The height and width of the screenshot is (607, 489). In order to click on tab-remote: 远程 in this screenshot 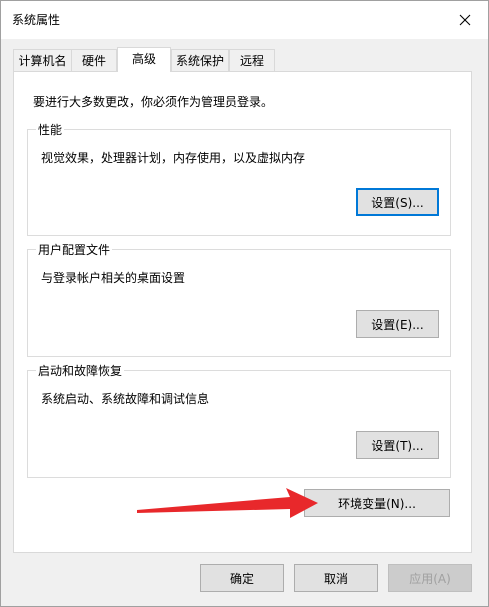, I will do `click(252, 60)`.